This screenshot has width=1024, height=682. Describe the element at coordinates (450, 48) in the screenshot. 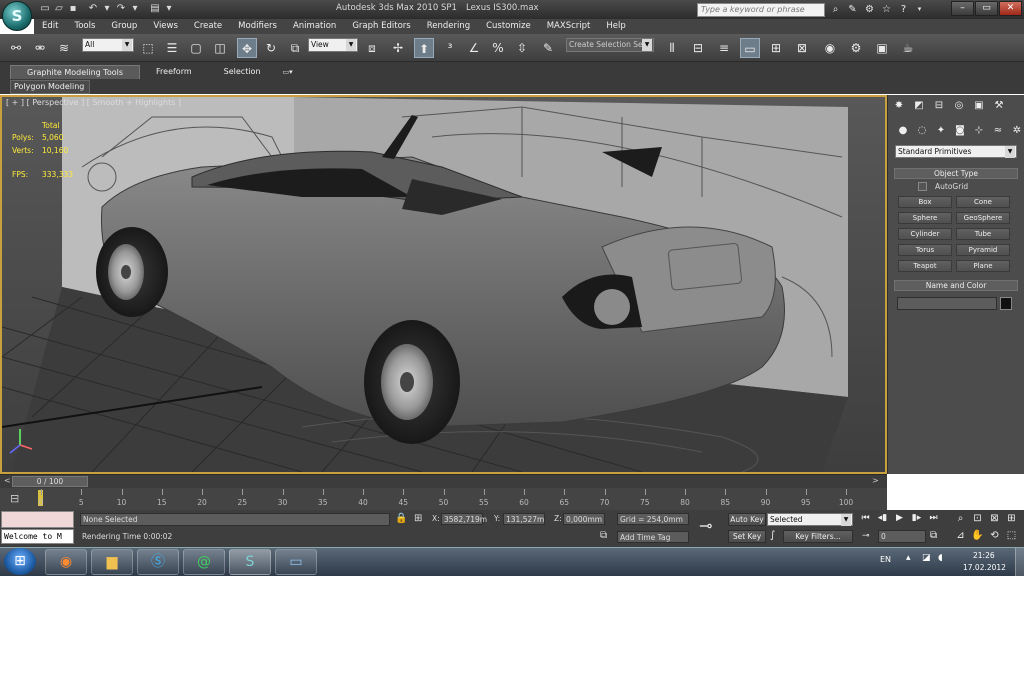

I see `snaps-toggle-icon: ³` at that location.